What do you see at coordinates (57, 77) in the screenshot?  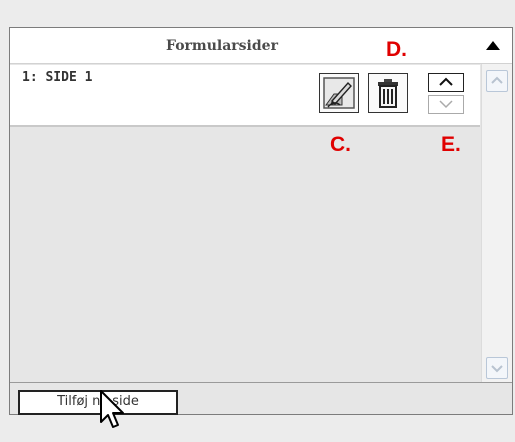 I see `page-label: 1: SIDE 1` at bounding box center [57, 77].